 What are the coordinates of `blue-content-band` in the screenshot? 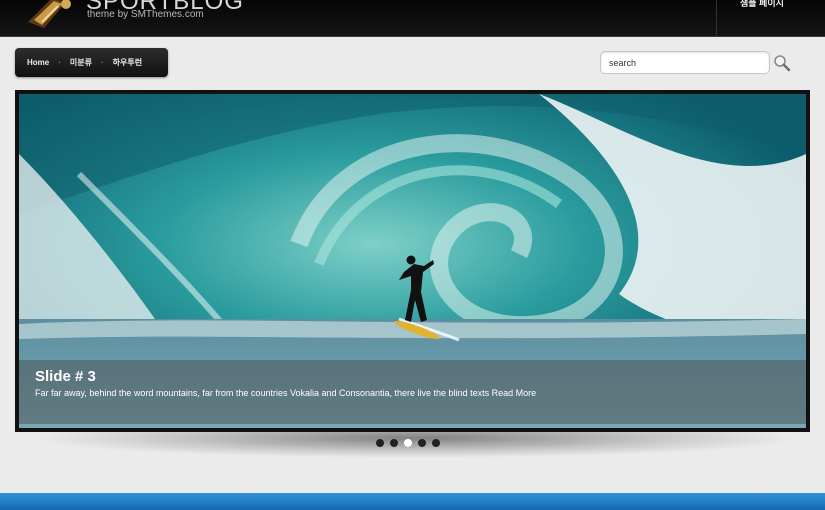 It's located at (412, 501).